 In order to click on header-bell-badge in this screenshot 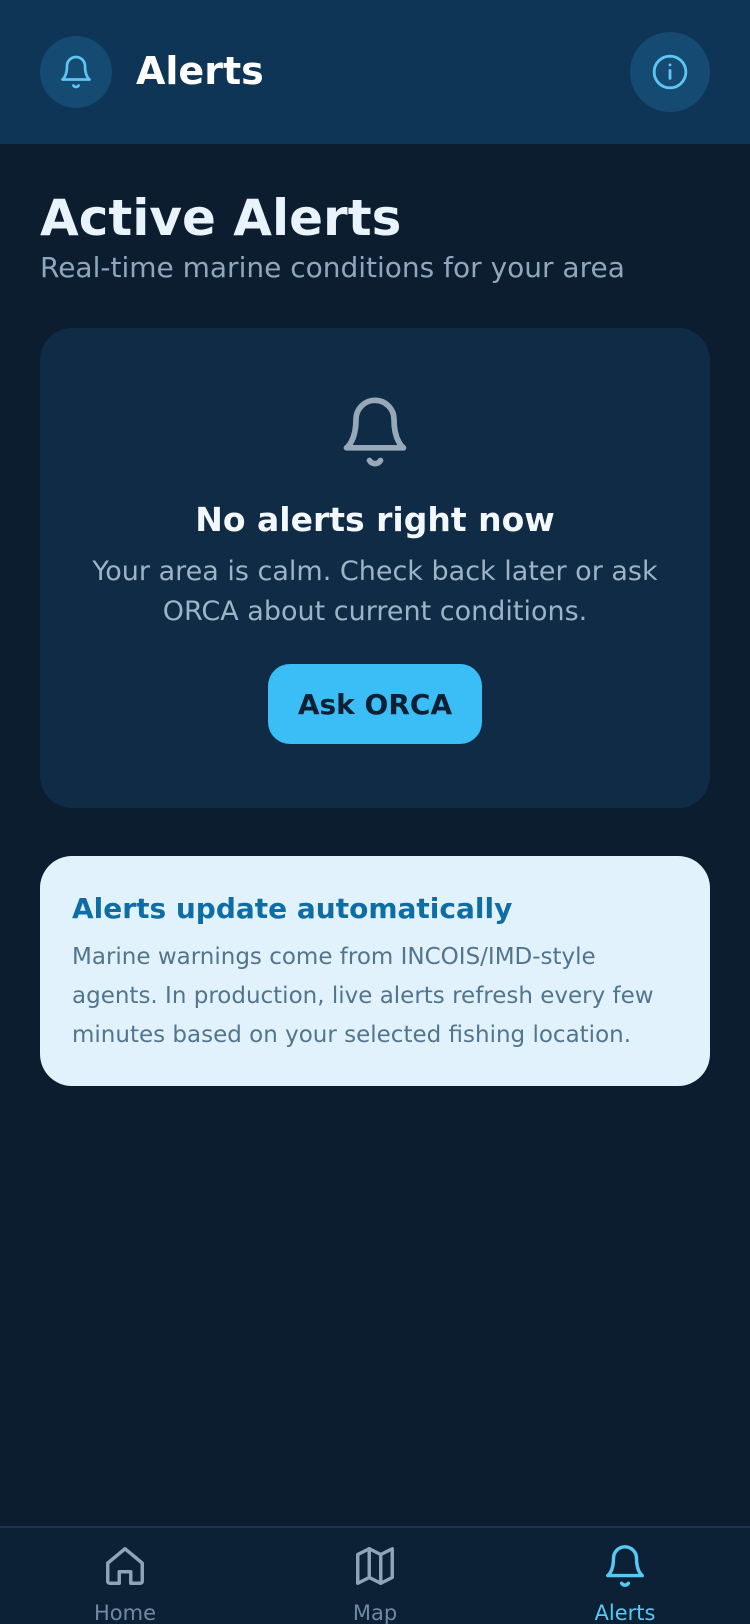, I will do `click(76, 72)`.